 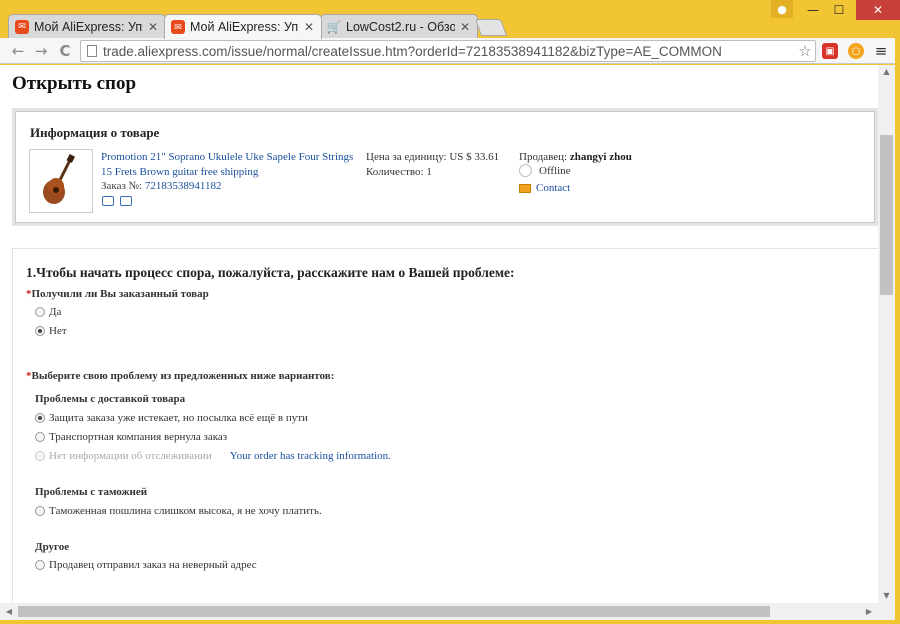 I want to click on search-extension-icon: ○, so click(x=856, y=51).